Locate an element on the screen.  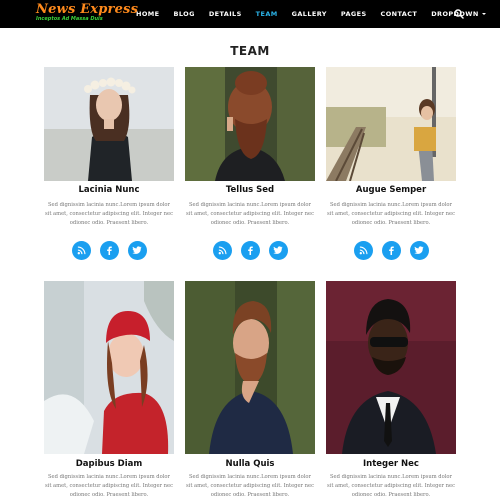
page-title: TEAM is located at coordinates (250, 51).